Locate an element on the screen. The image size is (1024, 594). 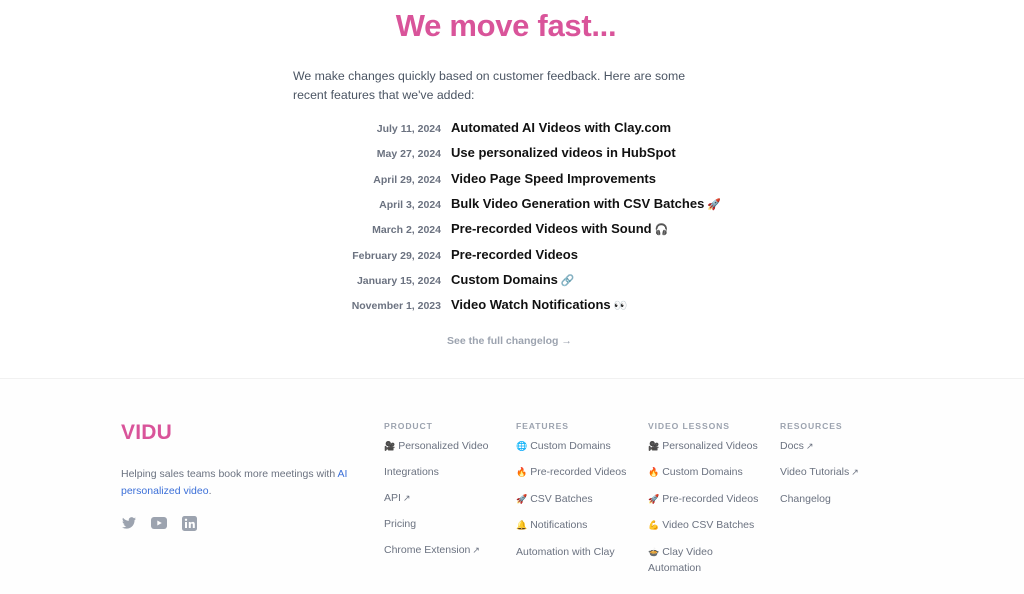
changelog-title-link: Use personalized videos in HubSpot is located at coordinates (565, 152).